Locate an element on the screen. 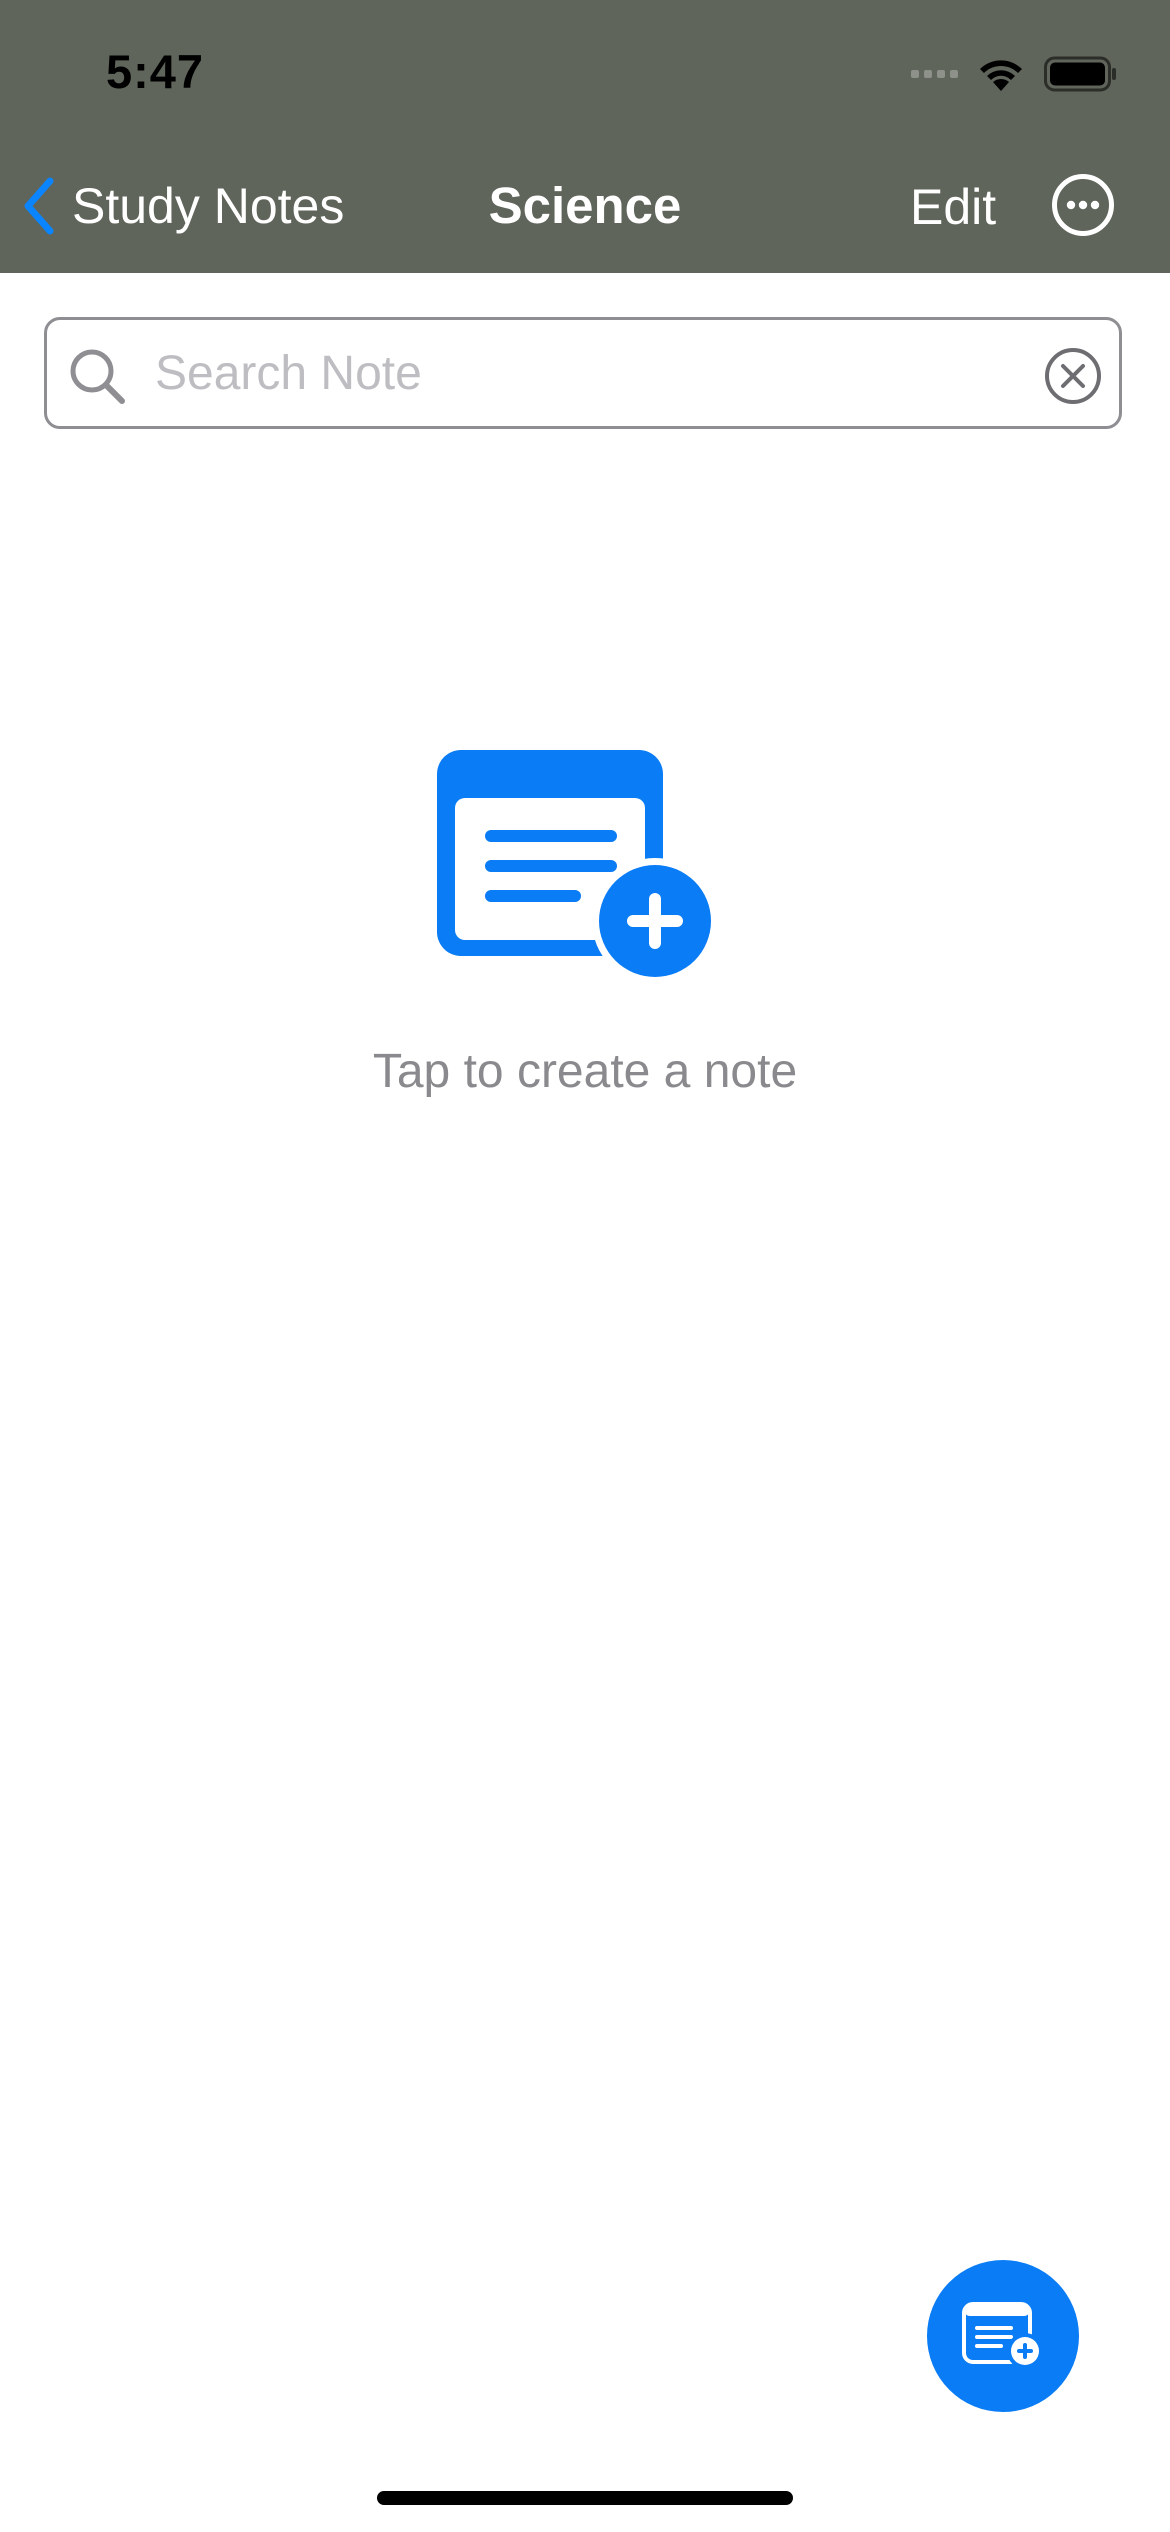 The height and width of the screenshot is (2532, 1170). empty-state-message: Tap to create a note is located at coordinates (585, 1071).